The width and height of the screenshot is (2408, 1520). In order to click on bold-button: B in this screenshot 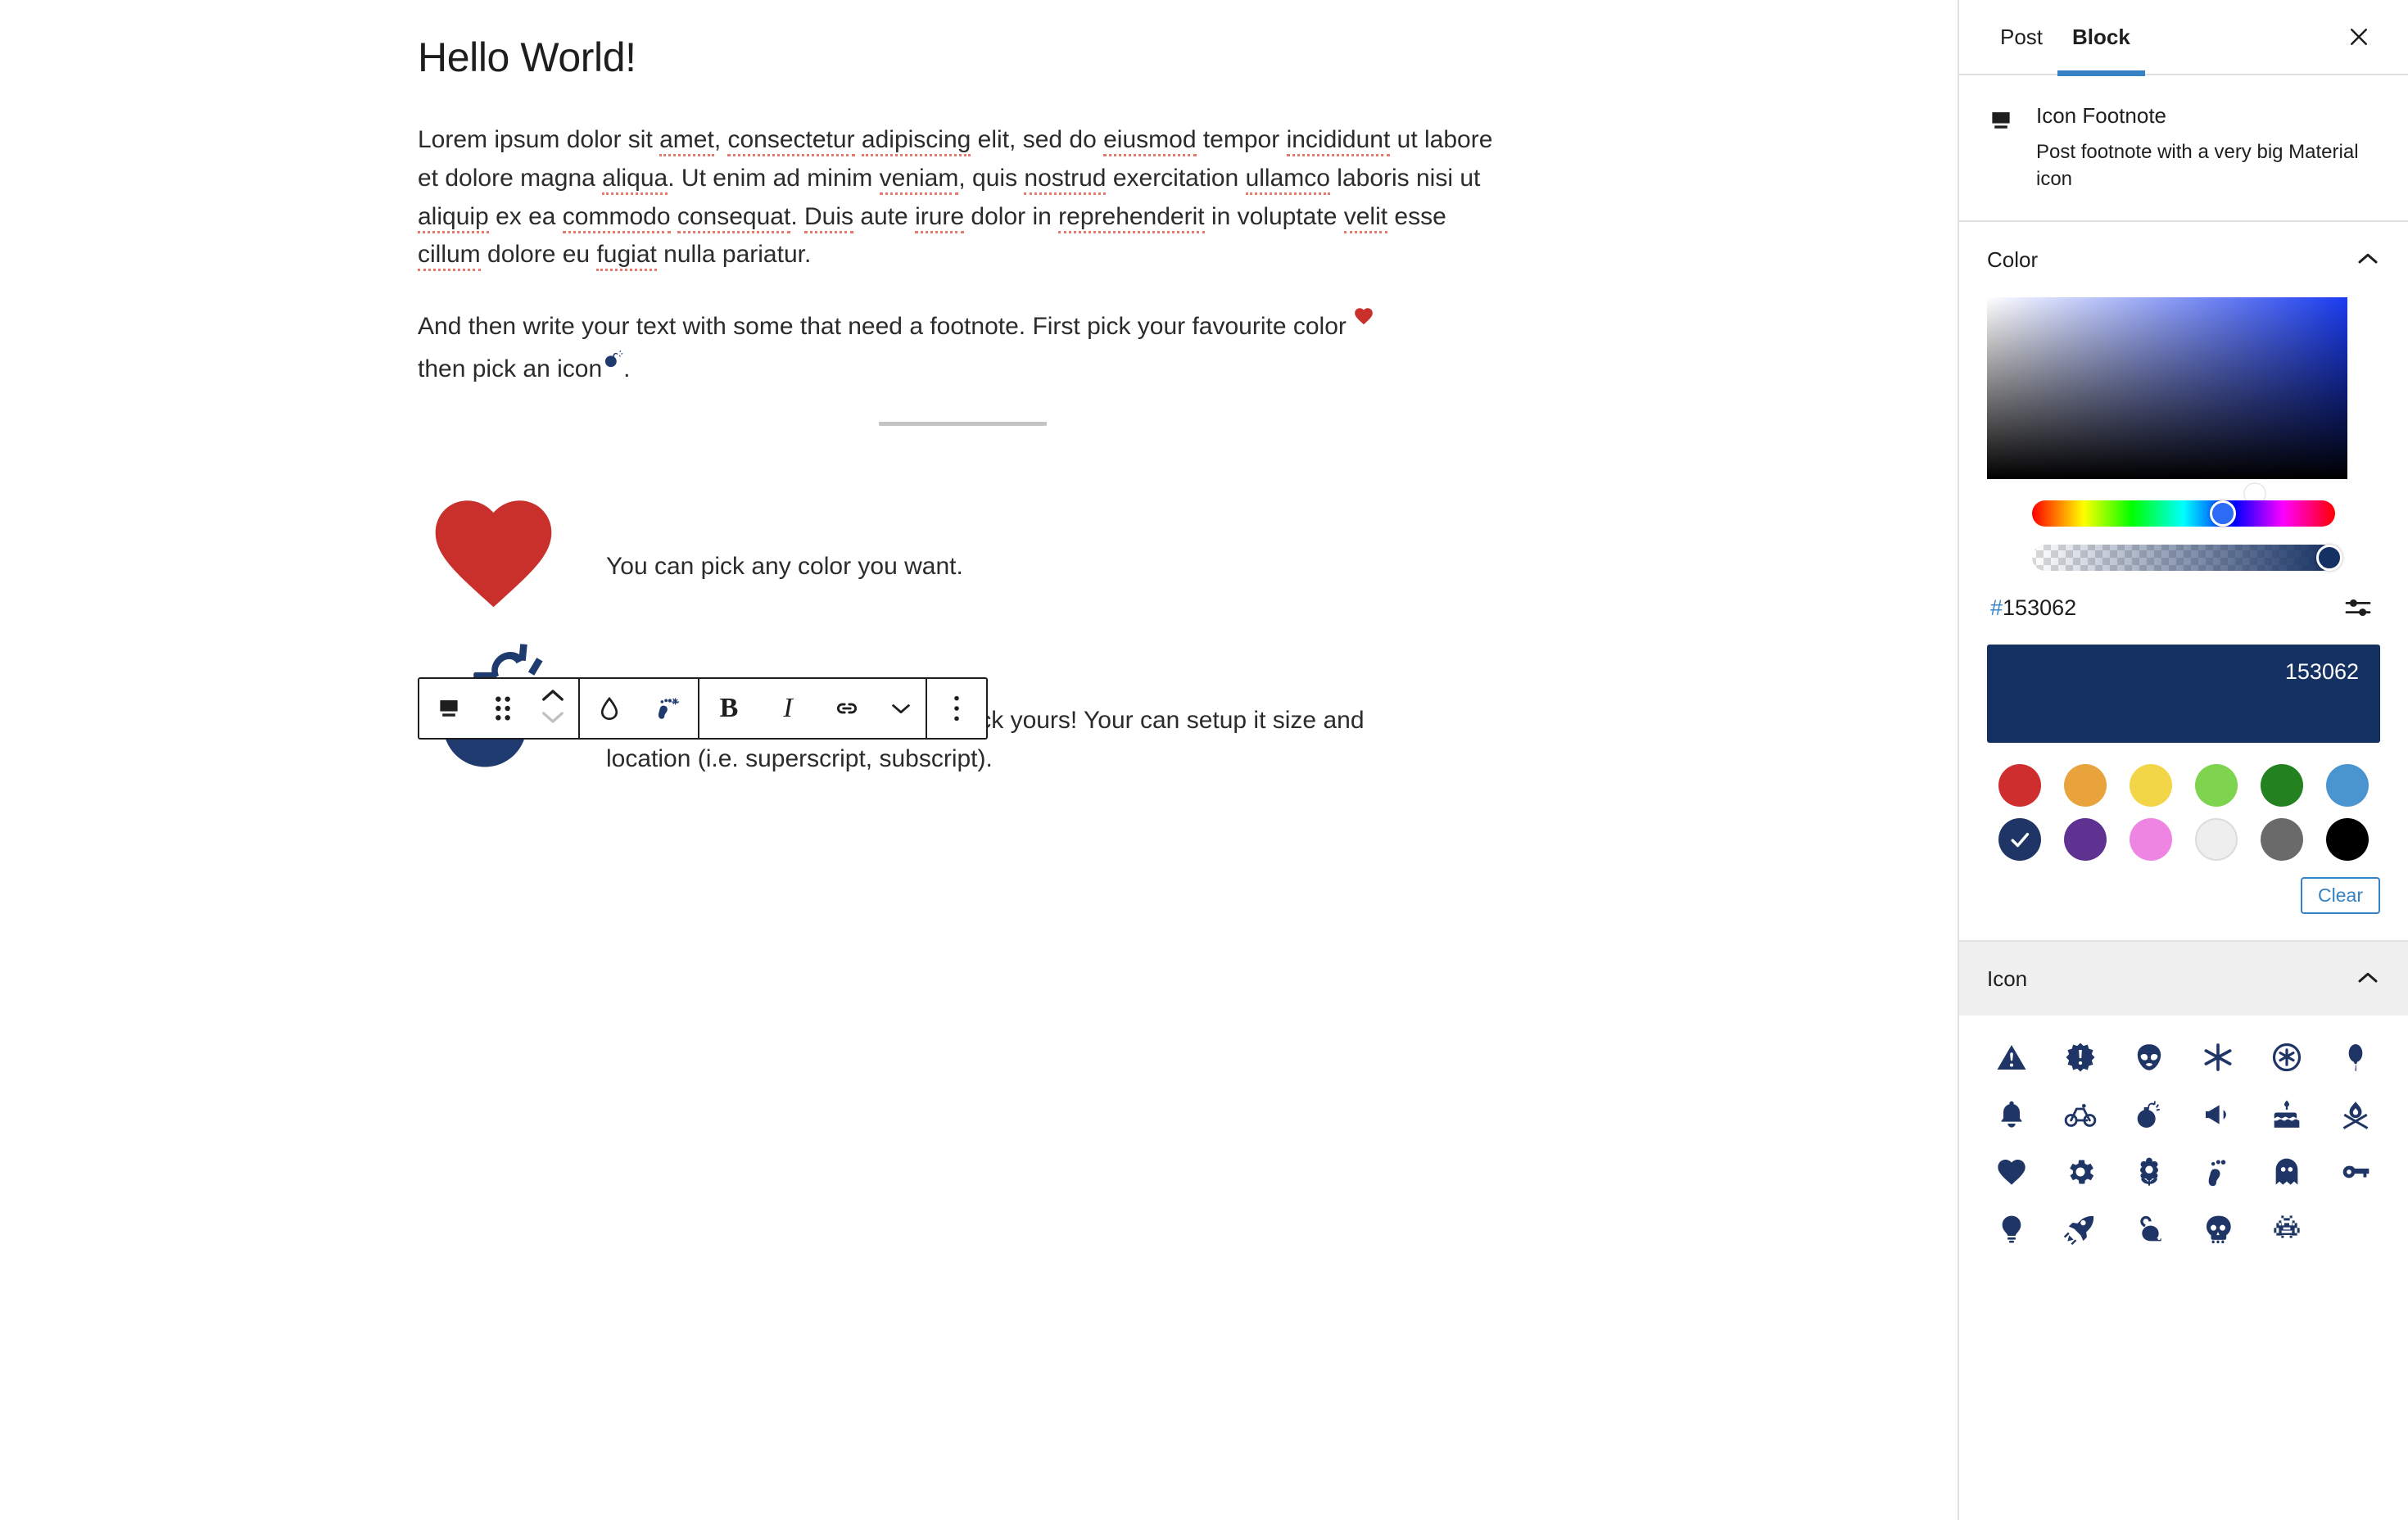, I will do `click(728, 708)`.